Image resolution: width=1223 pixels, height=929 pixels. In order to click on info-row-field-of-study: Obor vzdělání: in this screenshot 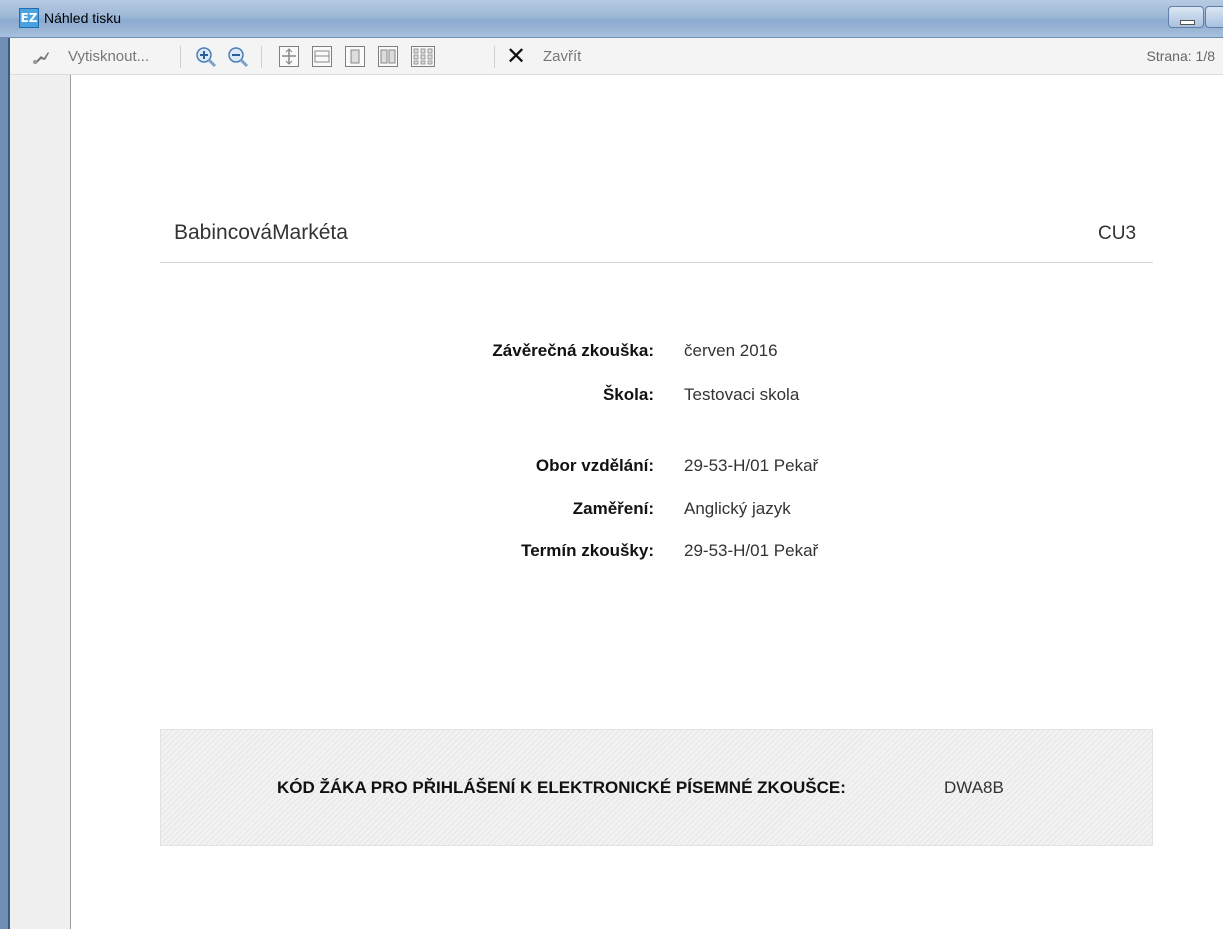, I will do `click(327, 467)`.